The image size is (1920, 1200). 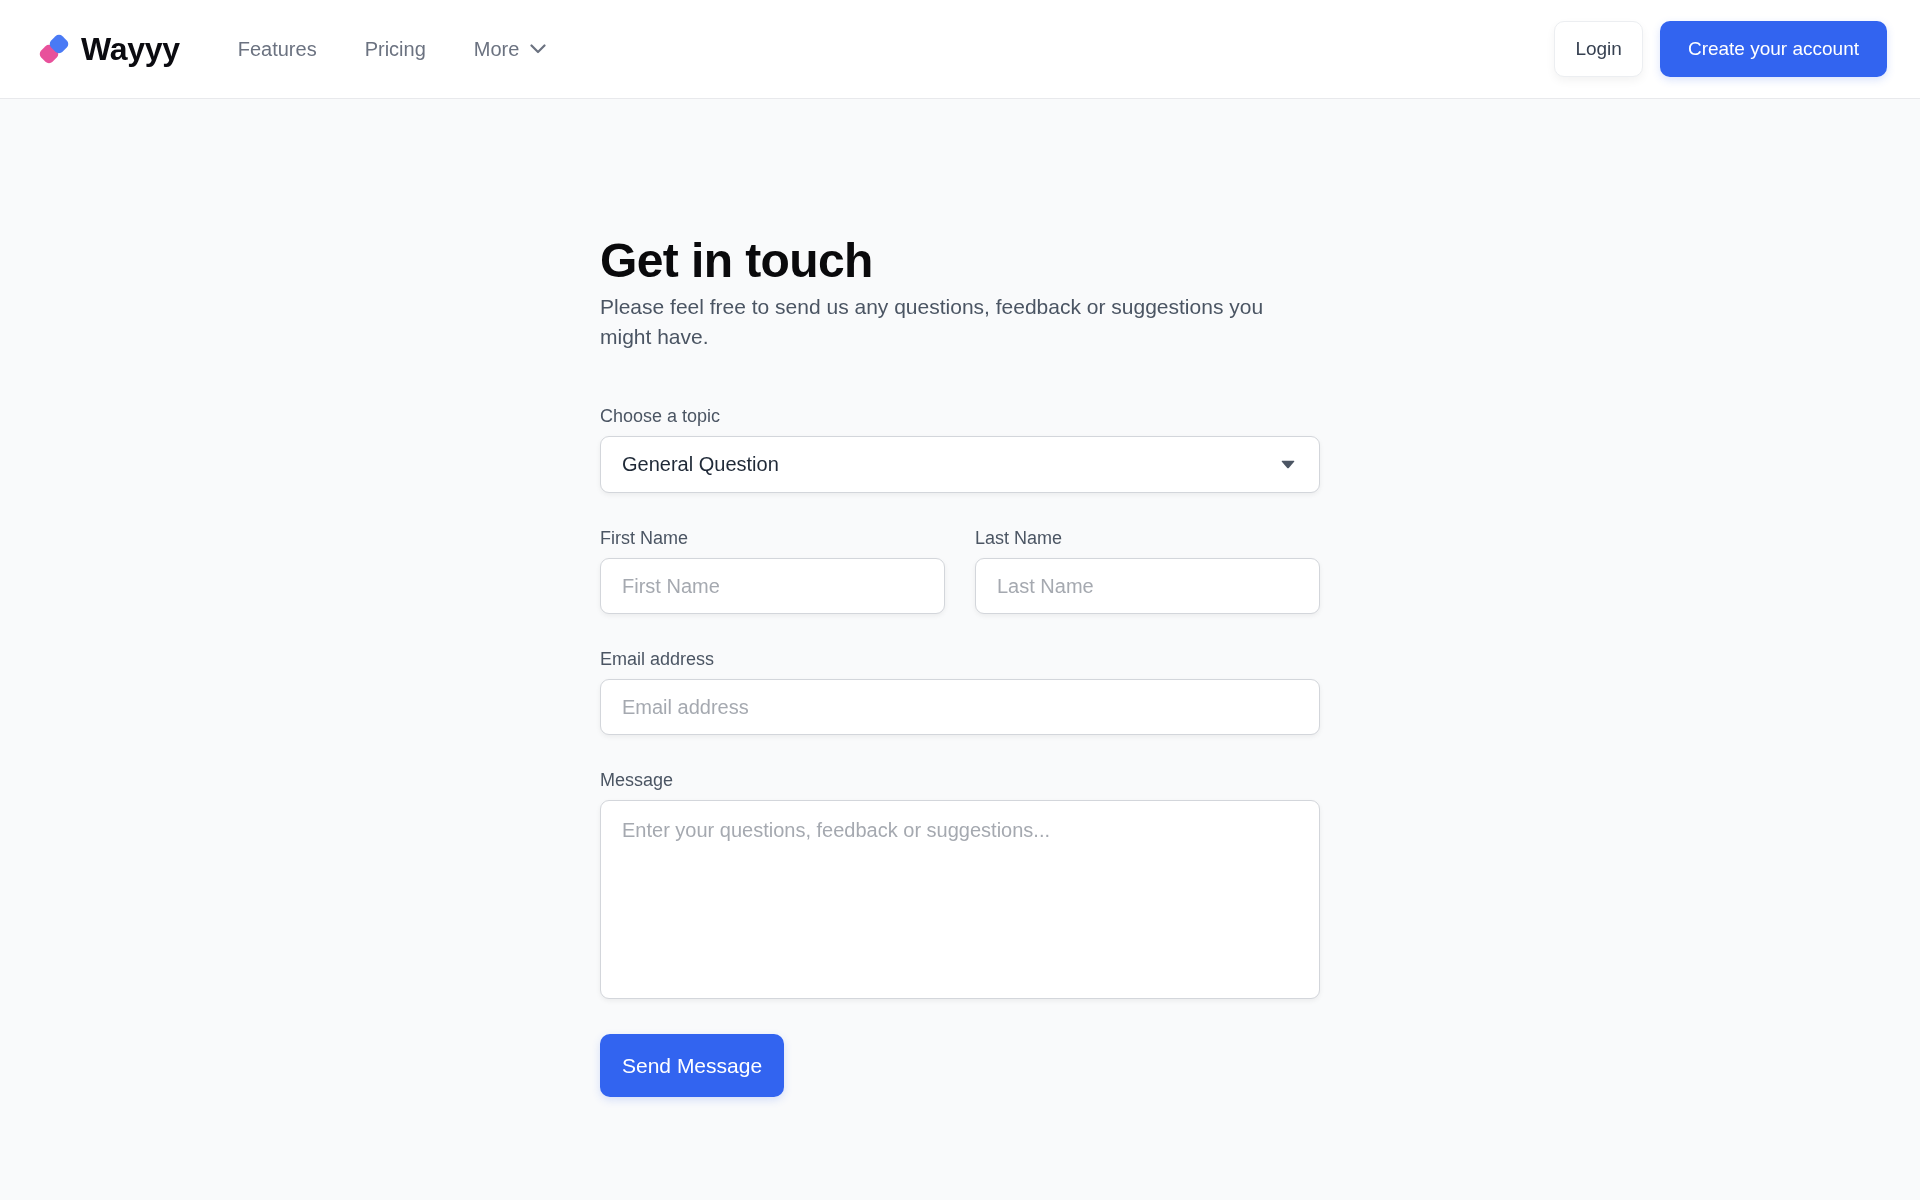 What do you see at coordinates (130, 49) in the screenshot?
I see `brand-name: Wayyy` at bounding box center [130, 49].